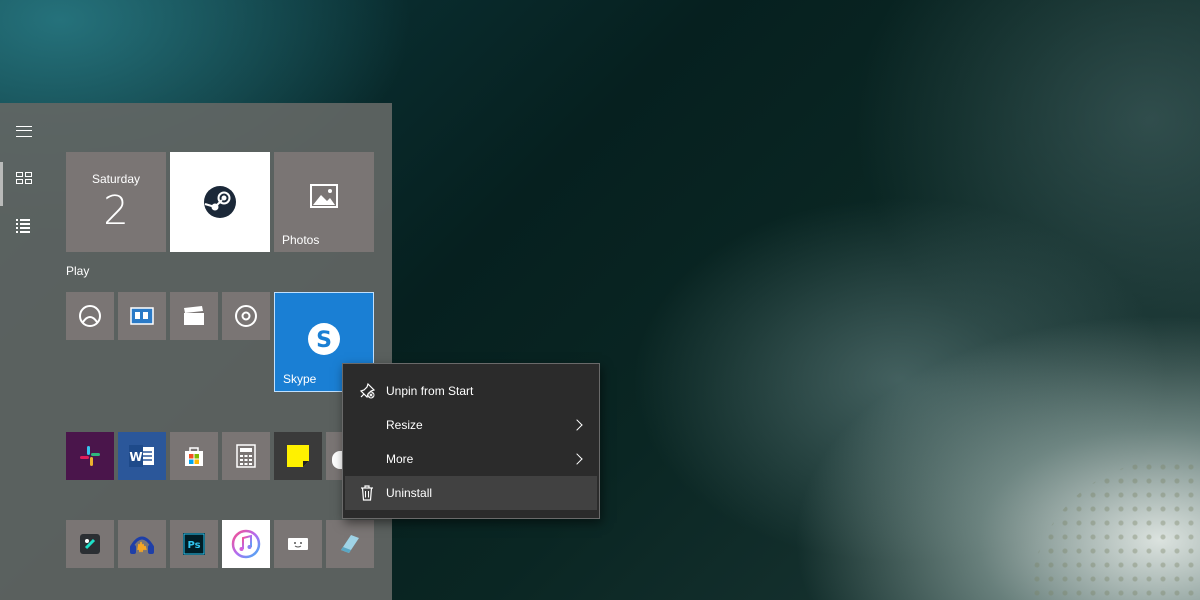 The height and width of the screenshot is (600, 1200). I want to click on photos-label: Photos, so click(301, 240).